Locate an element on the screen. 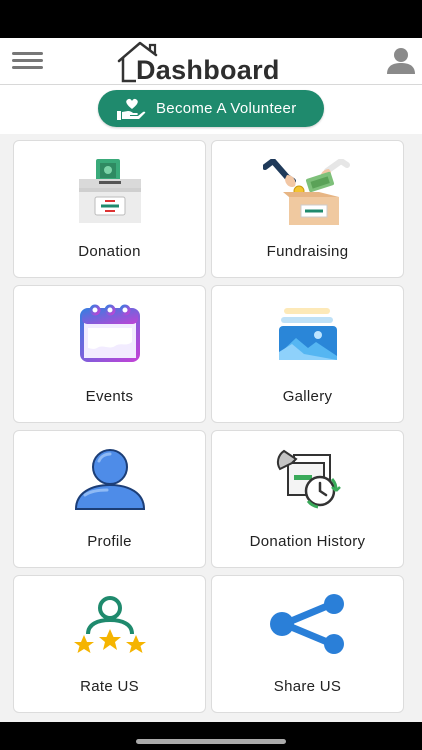  tile-gallery: Gallery is located at coordinates (307, 354).